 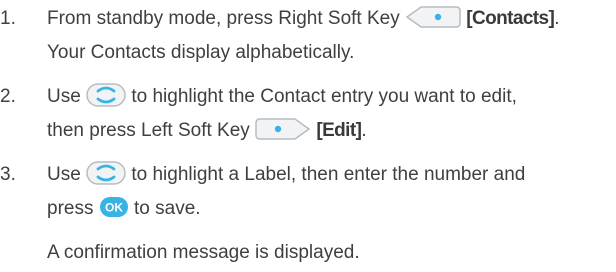 What do you see at coordinates (8, 96) in the screenshot?
I see `step-number: 2.` at bounding box center [8, 96].